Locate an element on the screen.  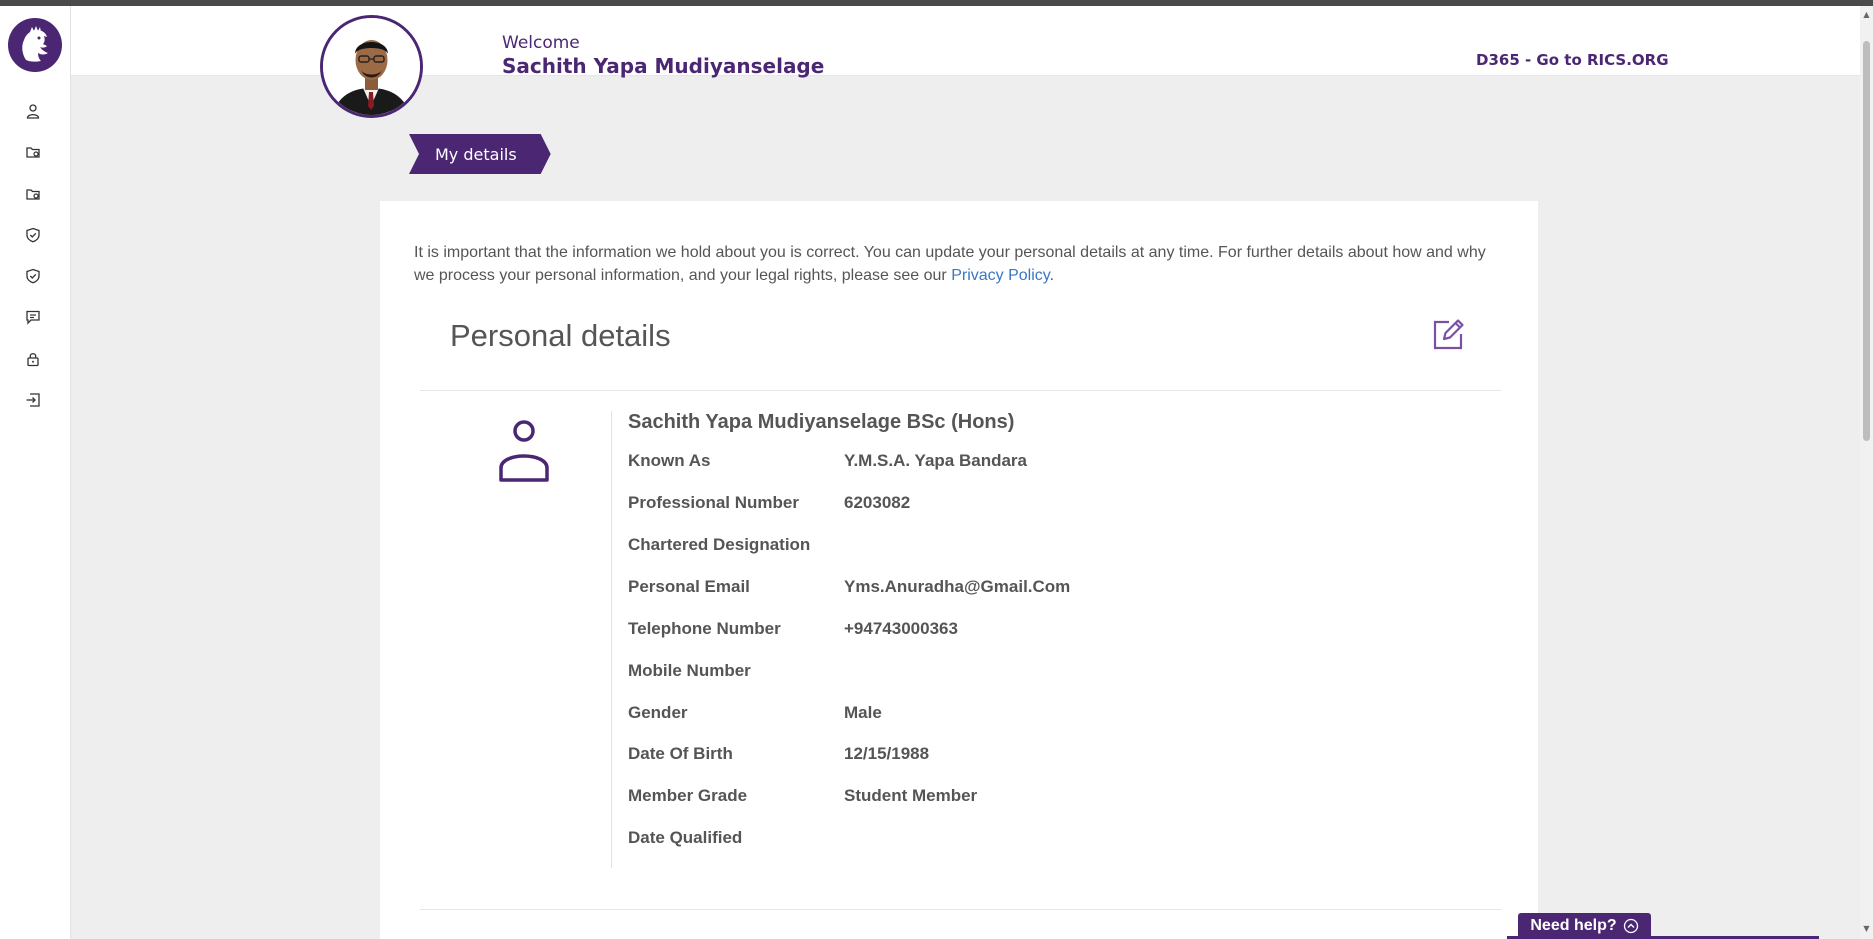
intro-suffix: . is located at coordinates (1052, 275).